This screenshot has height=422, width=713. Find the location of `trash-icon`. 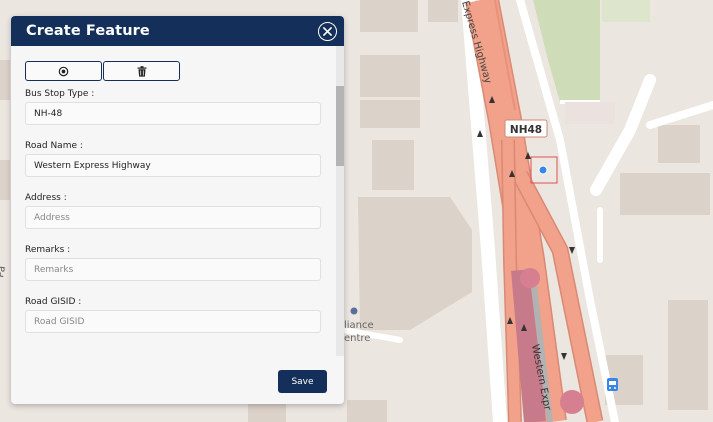

trash-icon is located at coordinates (141, 71).